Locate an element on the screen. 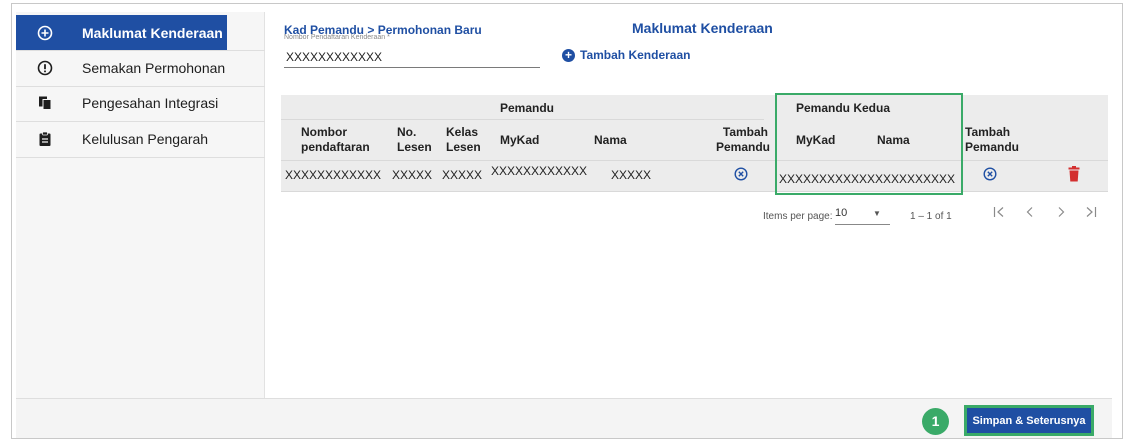  chevron-left-icon is located at coordinates (1029, 212).